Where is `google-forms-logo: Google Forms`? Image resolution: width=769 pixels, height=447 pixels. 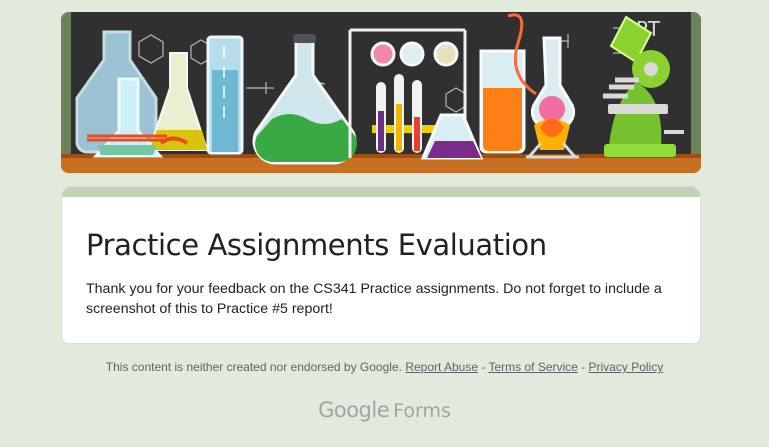 google-forms-logo: Google Forms is located at coordinates (384, 411).